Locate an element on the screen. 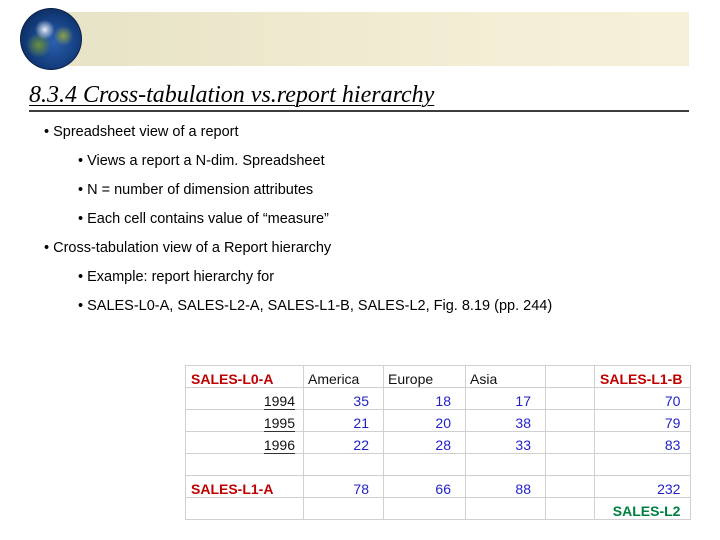 This screenshot has width=720, height=540. sum-row: SALES-L1-A 78 66 88 232 is located at coordinates (438, 486).